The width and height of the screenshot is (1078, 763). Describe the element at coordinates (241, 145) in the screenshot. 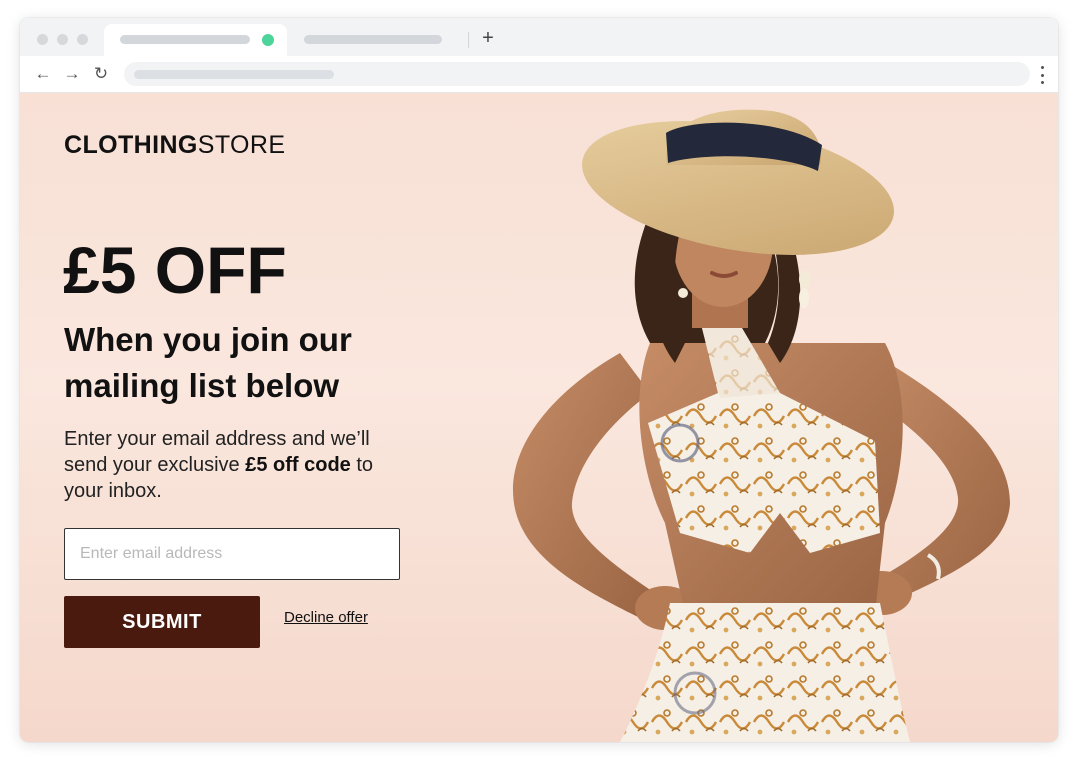

I see `logo-regular-part: STORE` at that location.